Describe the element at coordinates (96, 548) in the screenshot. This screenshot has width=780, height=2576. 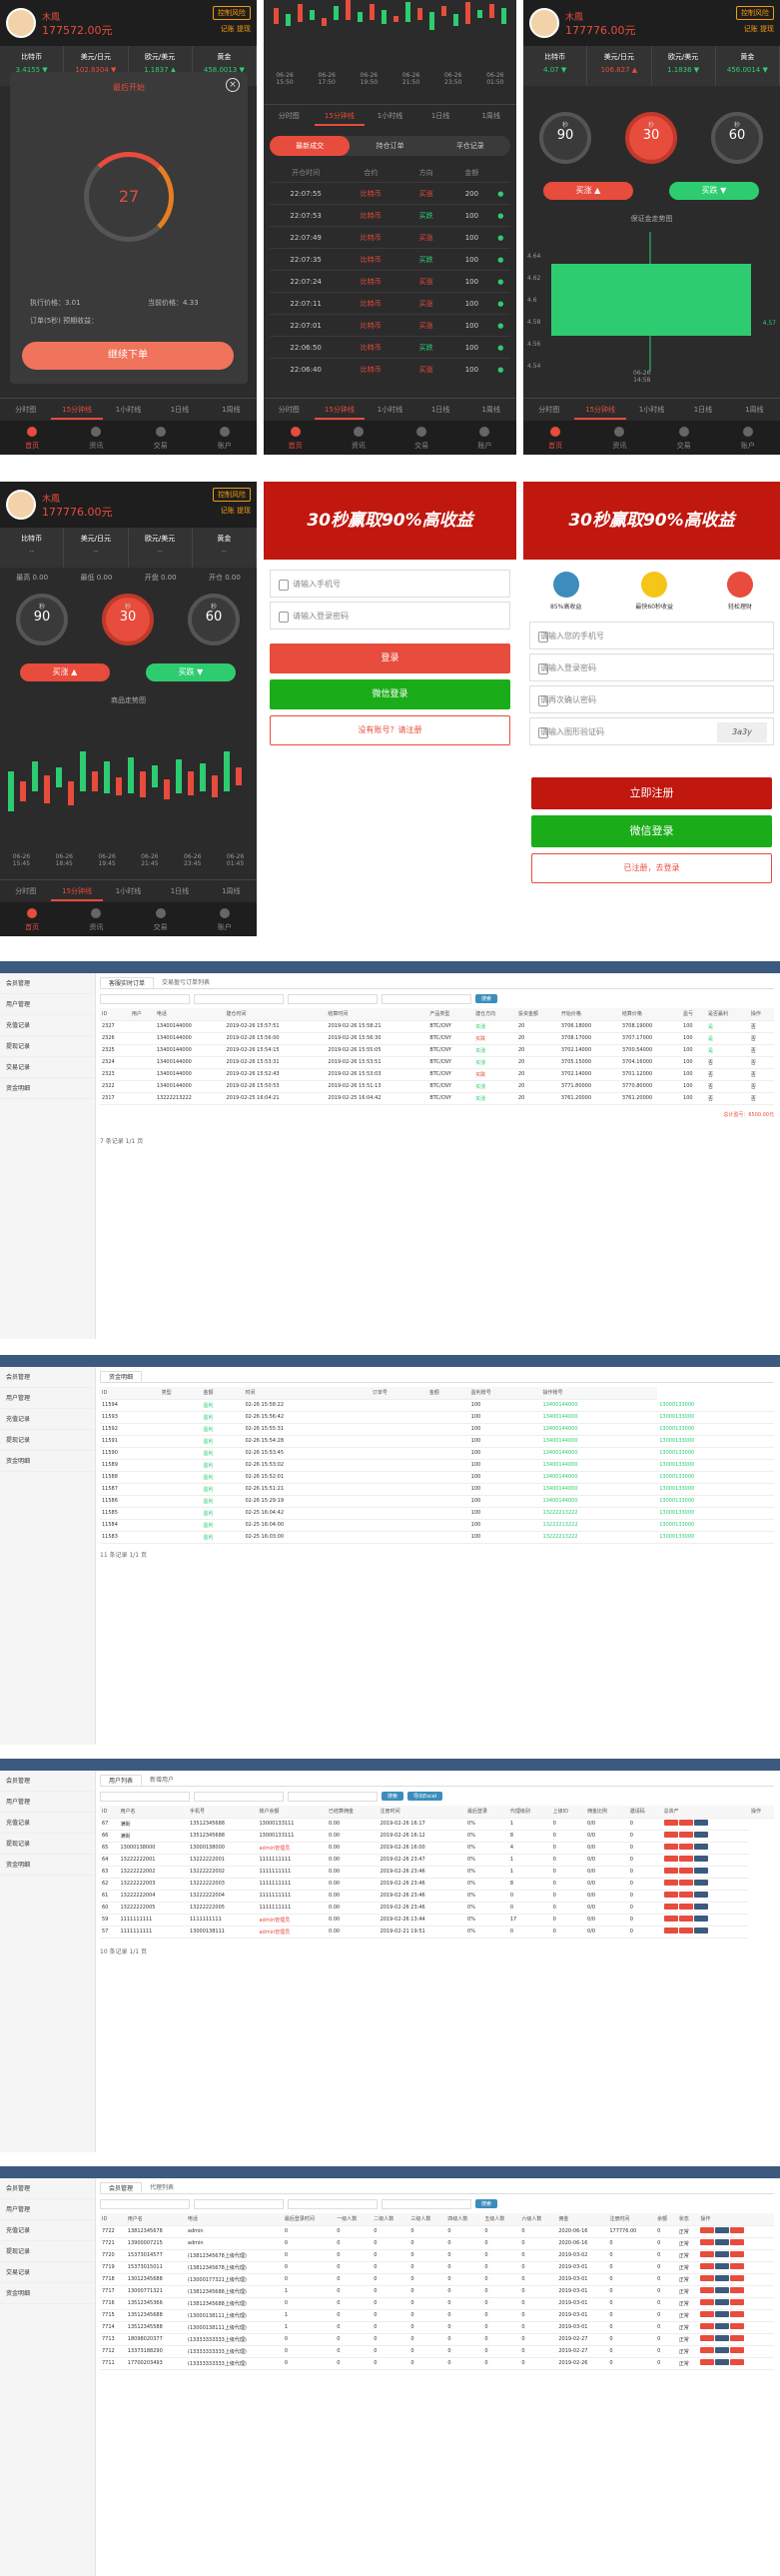
I see `quote-item: 美元/日元 --` at that location.